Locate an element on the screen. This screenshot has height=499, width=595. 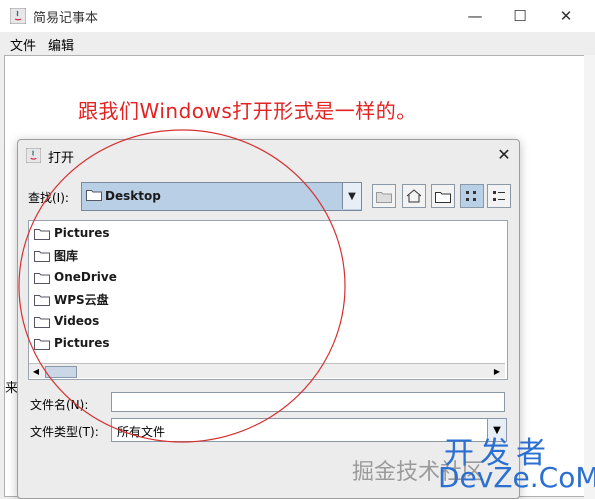
list-item: 图库 is located at coordinates (134, 255).